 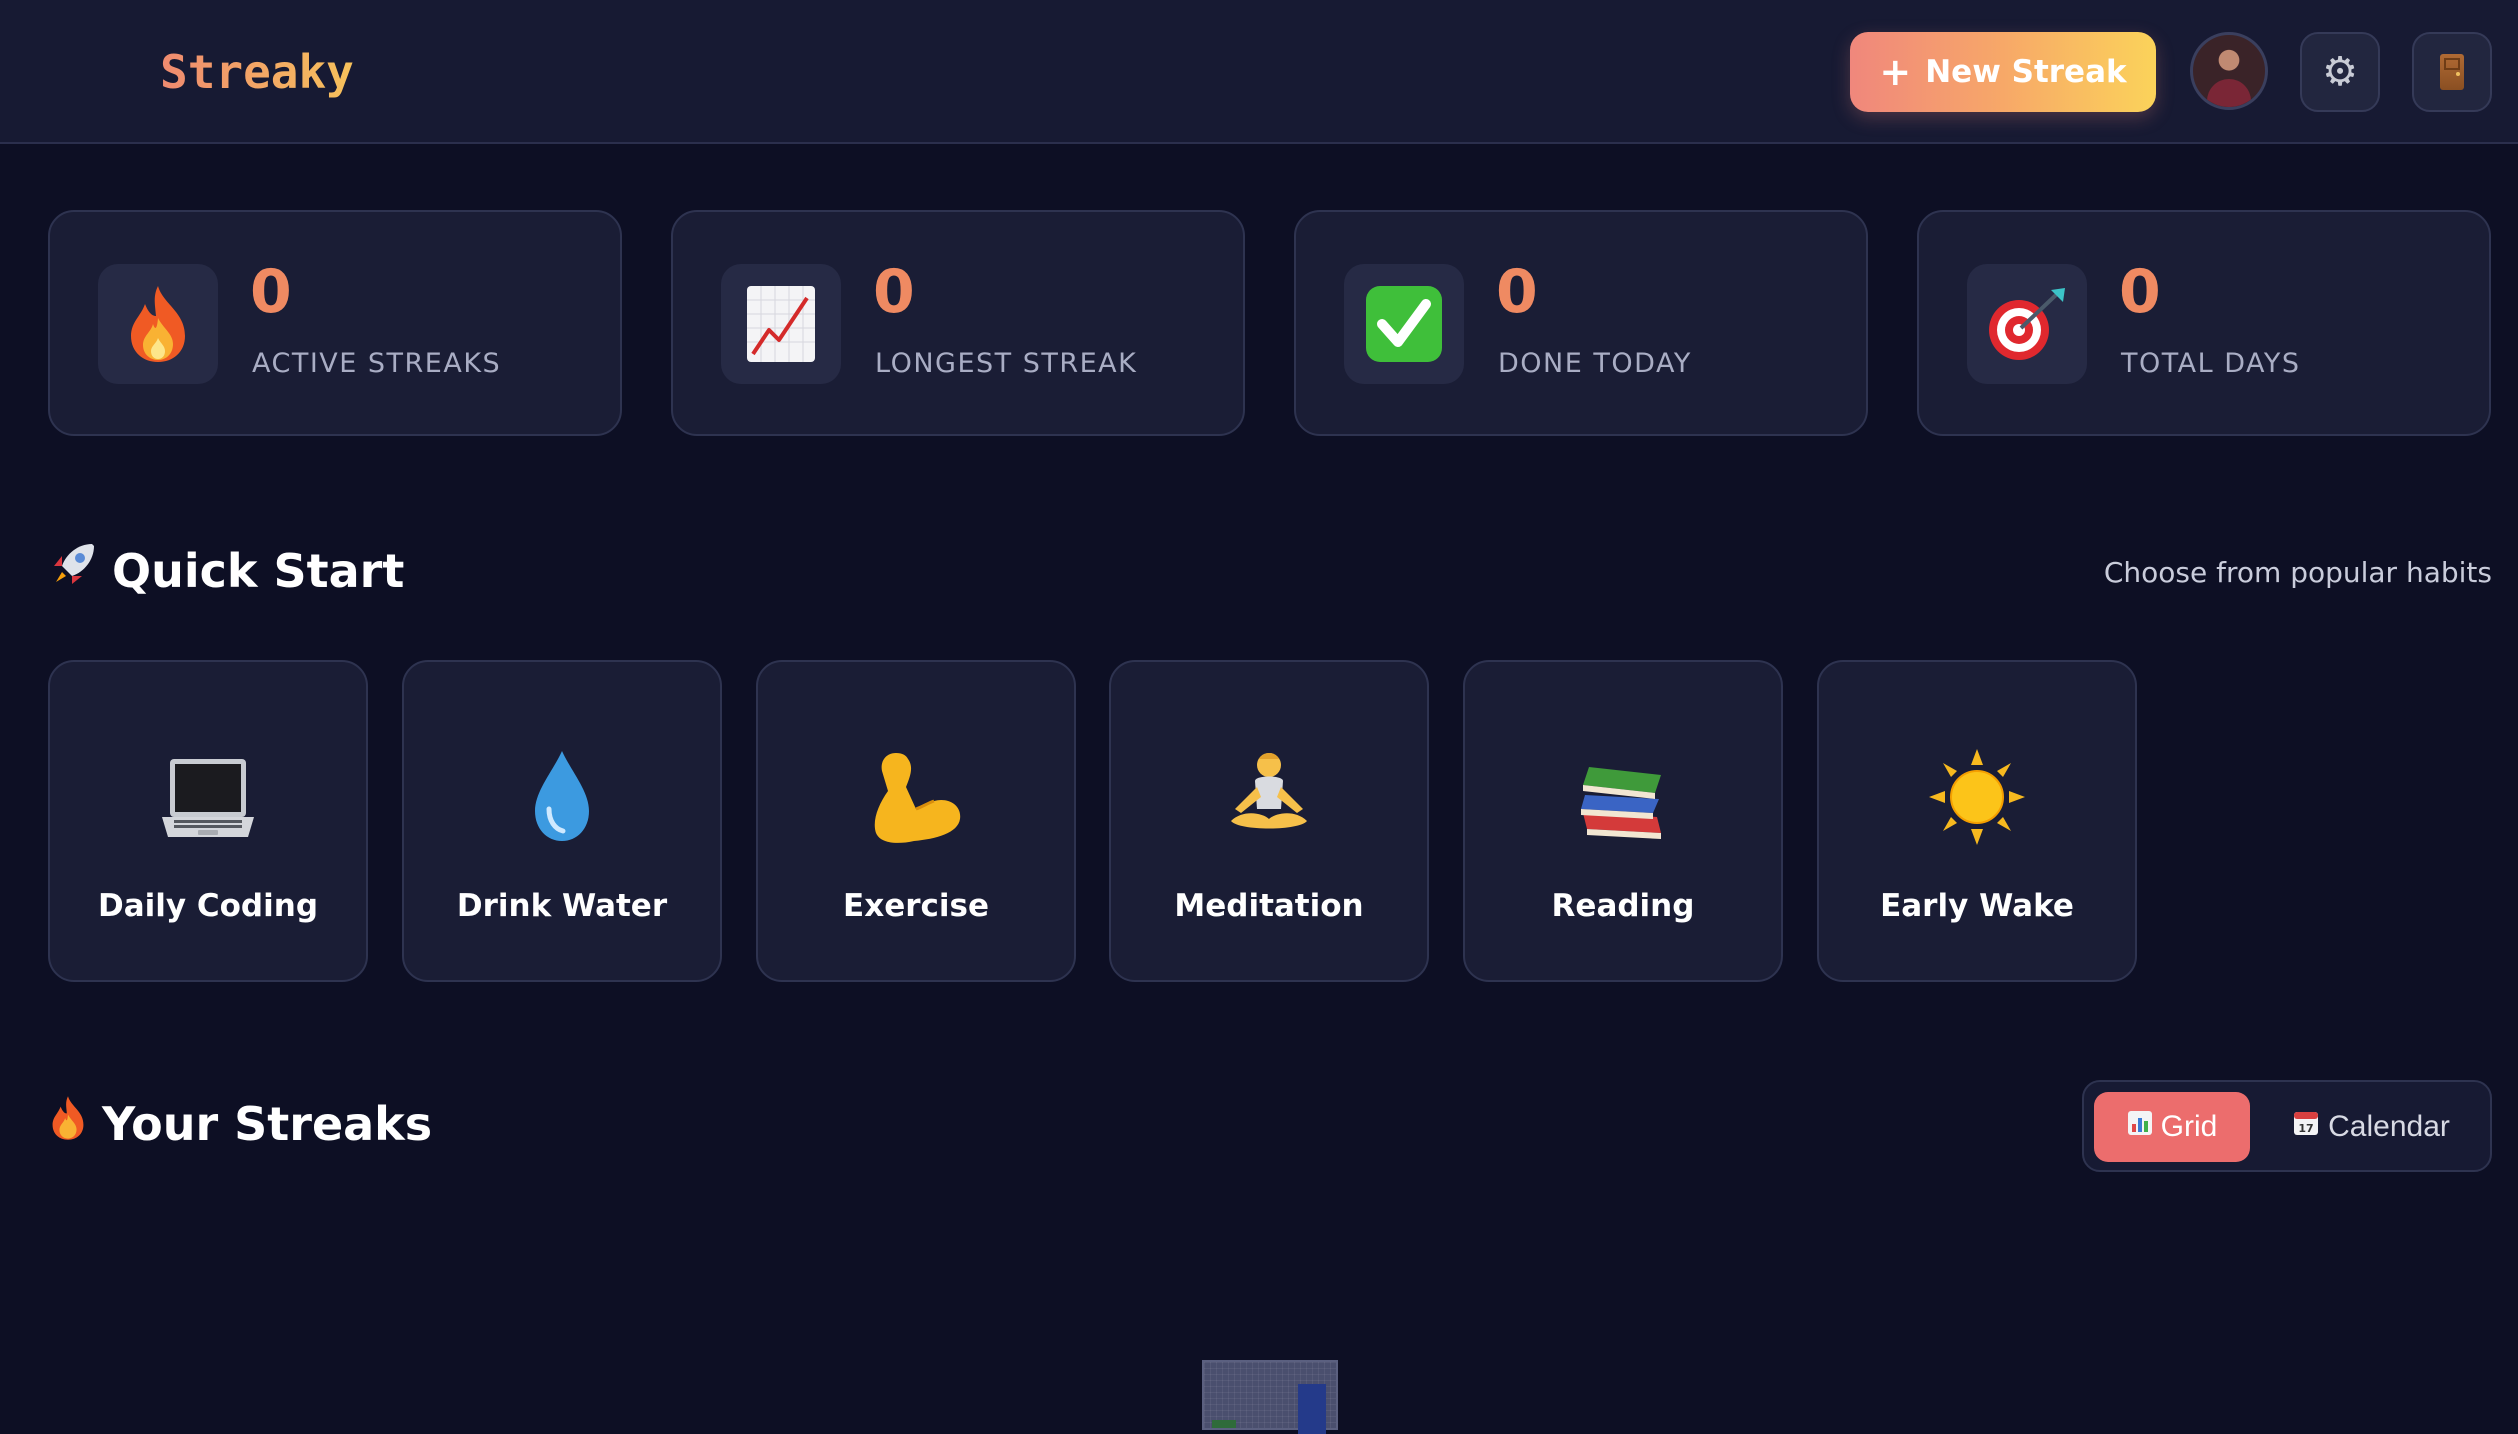 I want to click on target-icon, so click(x=2027, y=324).